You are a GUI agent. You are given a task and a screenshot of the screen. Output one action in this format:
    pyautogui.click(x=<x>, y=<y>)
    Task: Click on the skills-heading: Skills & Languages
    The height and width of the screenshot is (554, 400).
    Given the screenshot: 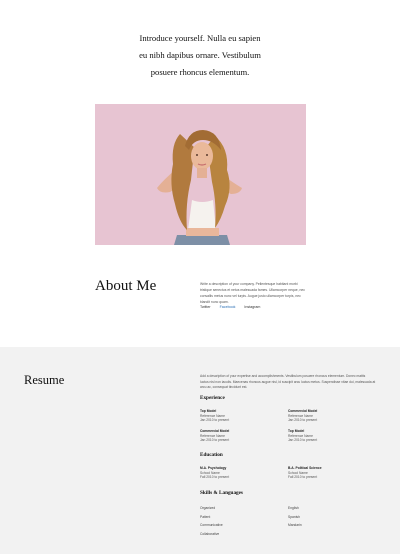 What is the action you would take?
    pyautogui.click(x=221, y=493)
    